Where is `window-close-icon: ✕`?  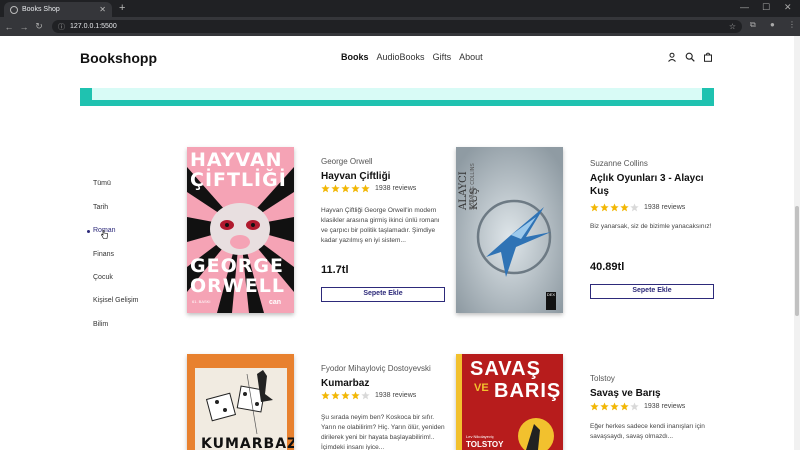 window-close-icon: ✕ is located at coordinates (788, 7).